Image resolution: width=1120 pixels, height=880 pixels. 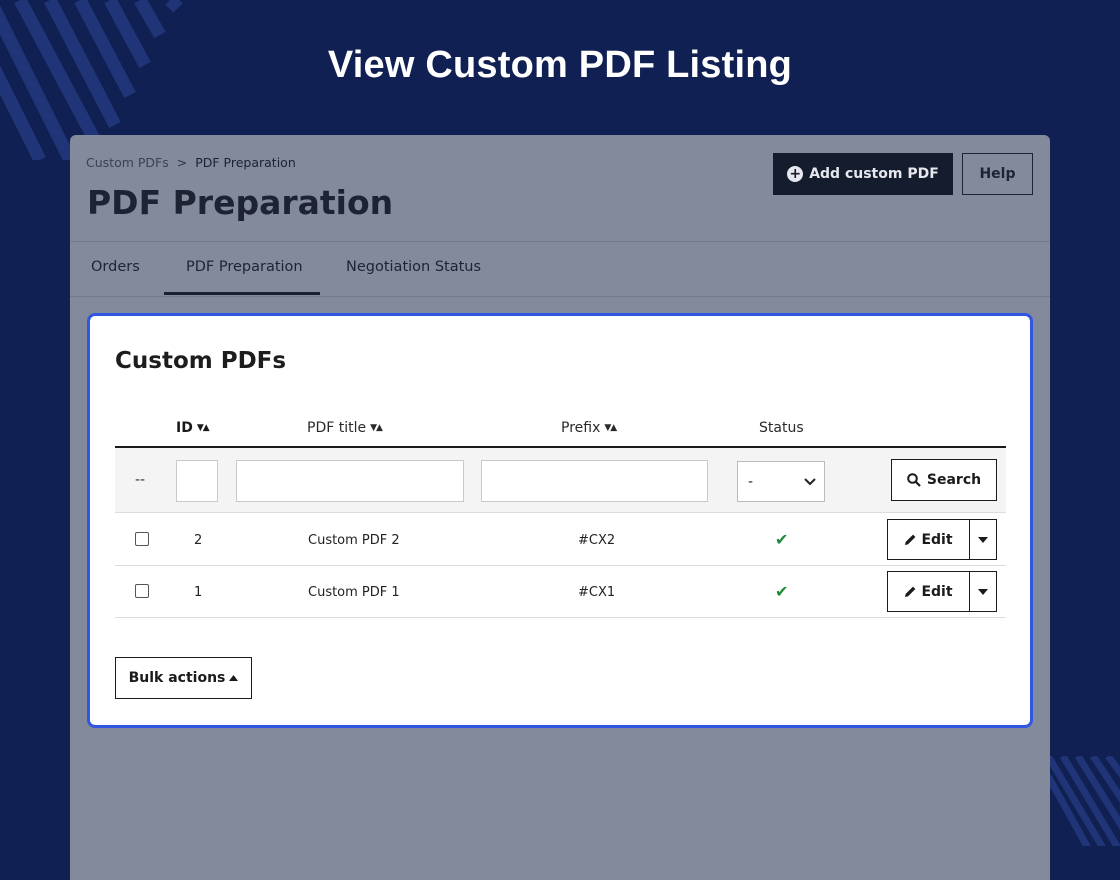 I want to click on filter-id-input, so click(x=197, y=481).